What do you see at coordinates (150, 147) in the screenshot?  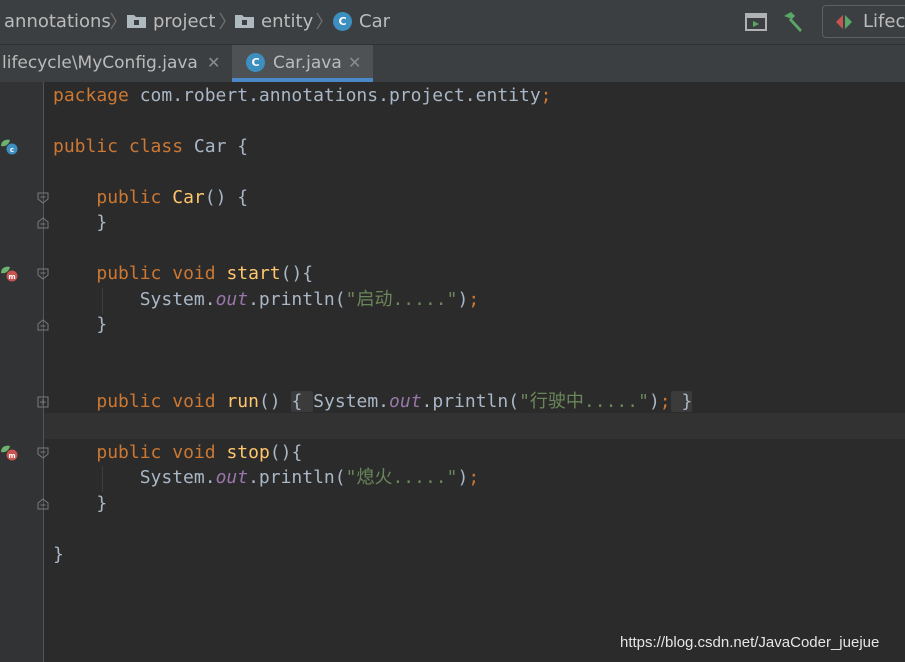 I see `code-line-class-declaration: public class Car {` at bounding box center [150, 147].